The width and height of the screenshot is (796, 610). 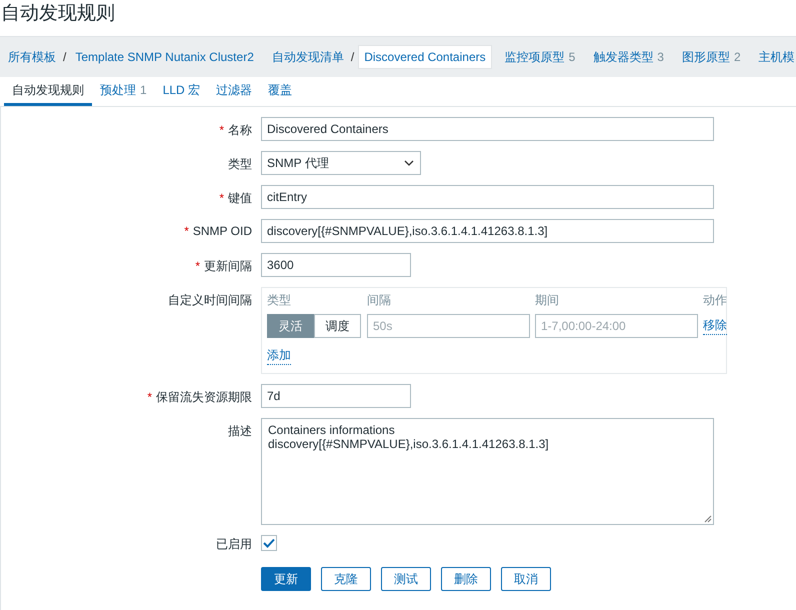 I want to click on text-field: 7d, so click(x=336, y=396).